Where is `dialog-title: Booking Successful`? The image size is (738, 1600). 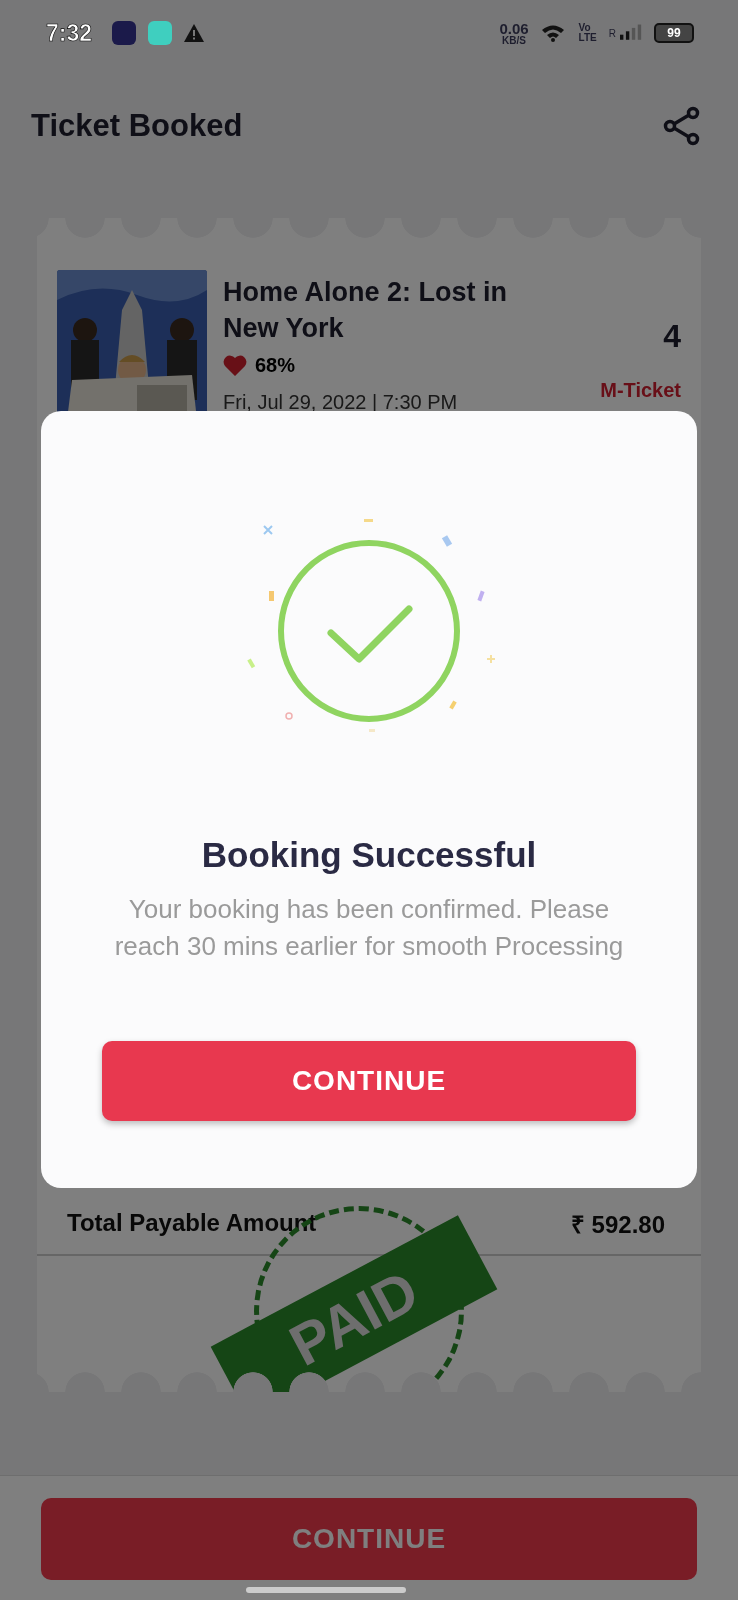
dialog-title: Booking Successful is located at coordinates (369, 855).